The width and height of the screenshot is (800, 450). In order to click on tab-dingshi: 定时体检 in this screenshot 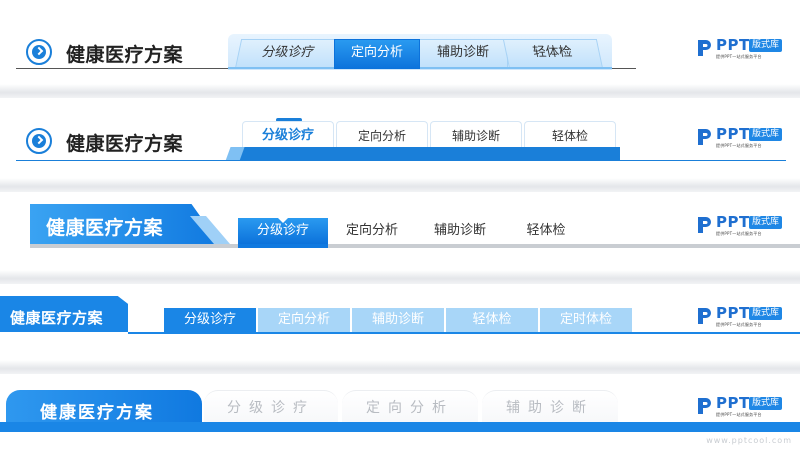, I will do `click(586, 320)`.